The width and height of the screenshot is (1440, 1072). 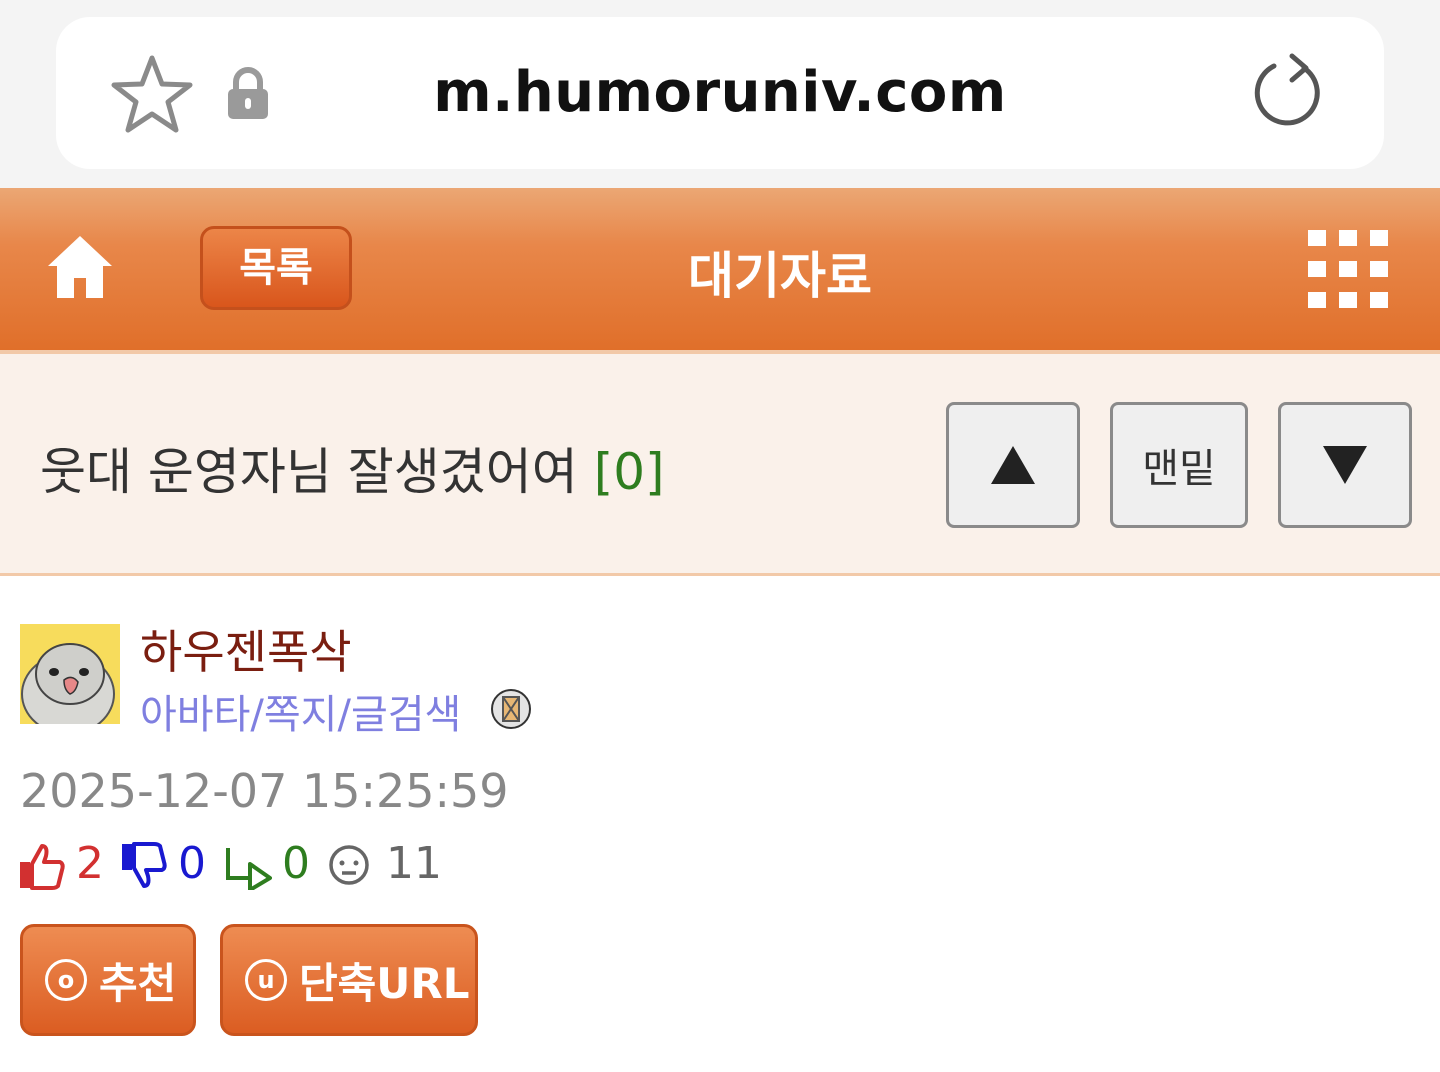 I want to click on grid-menu-icon, so click(x=1348, y=269).